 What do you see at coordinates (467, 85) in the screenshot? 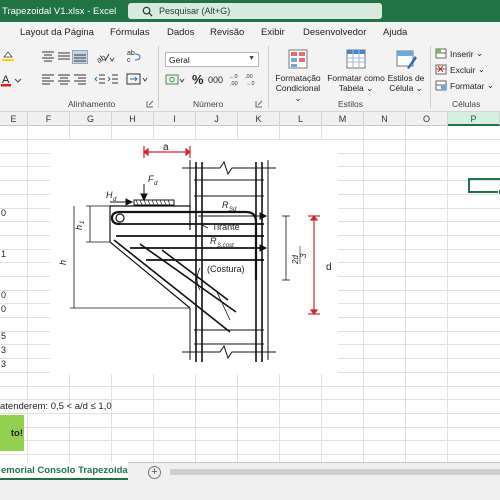
I see `format-label: Formatar` at bounding box center [467, 85].